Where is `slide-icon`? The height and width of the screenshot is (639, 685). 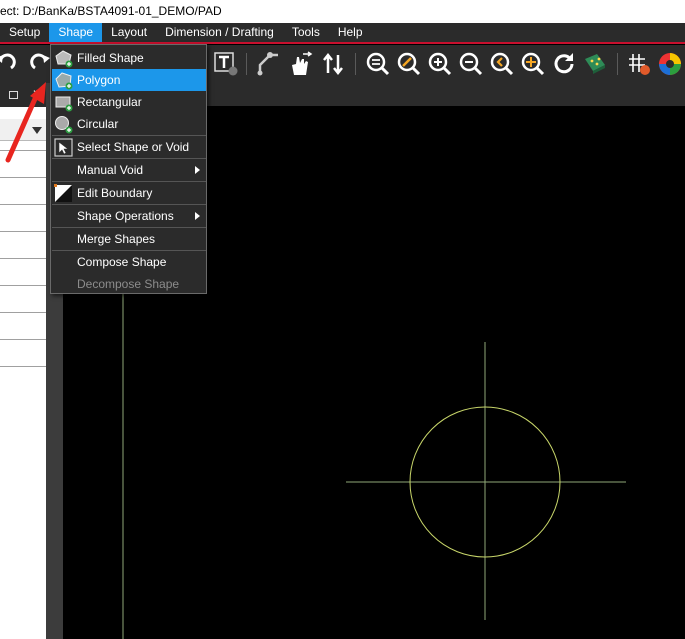 slide-icon is located at coordinates (300, 64).